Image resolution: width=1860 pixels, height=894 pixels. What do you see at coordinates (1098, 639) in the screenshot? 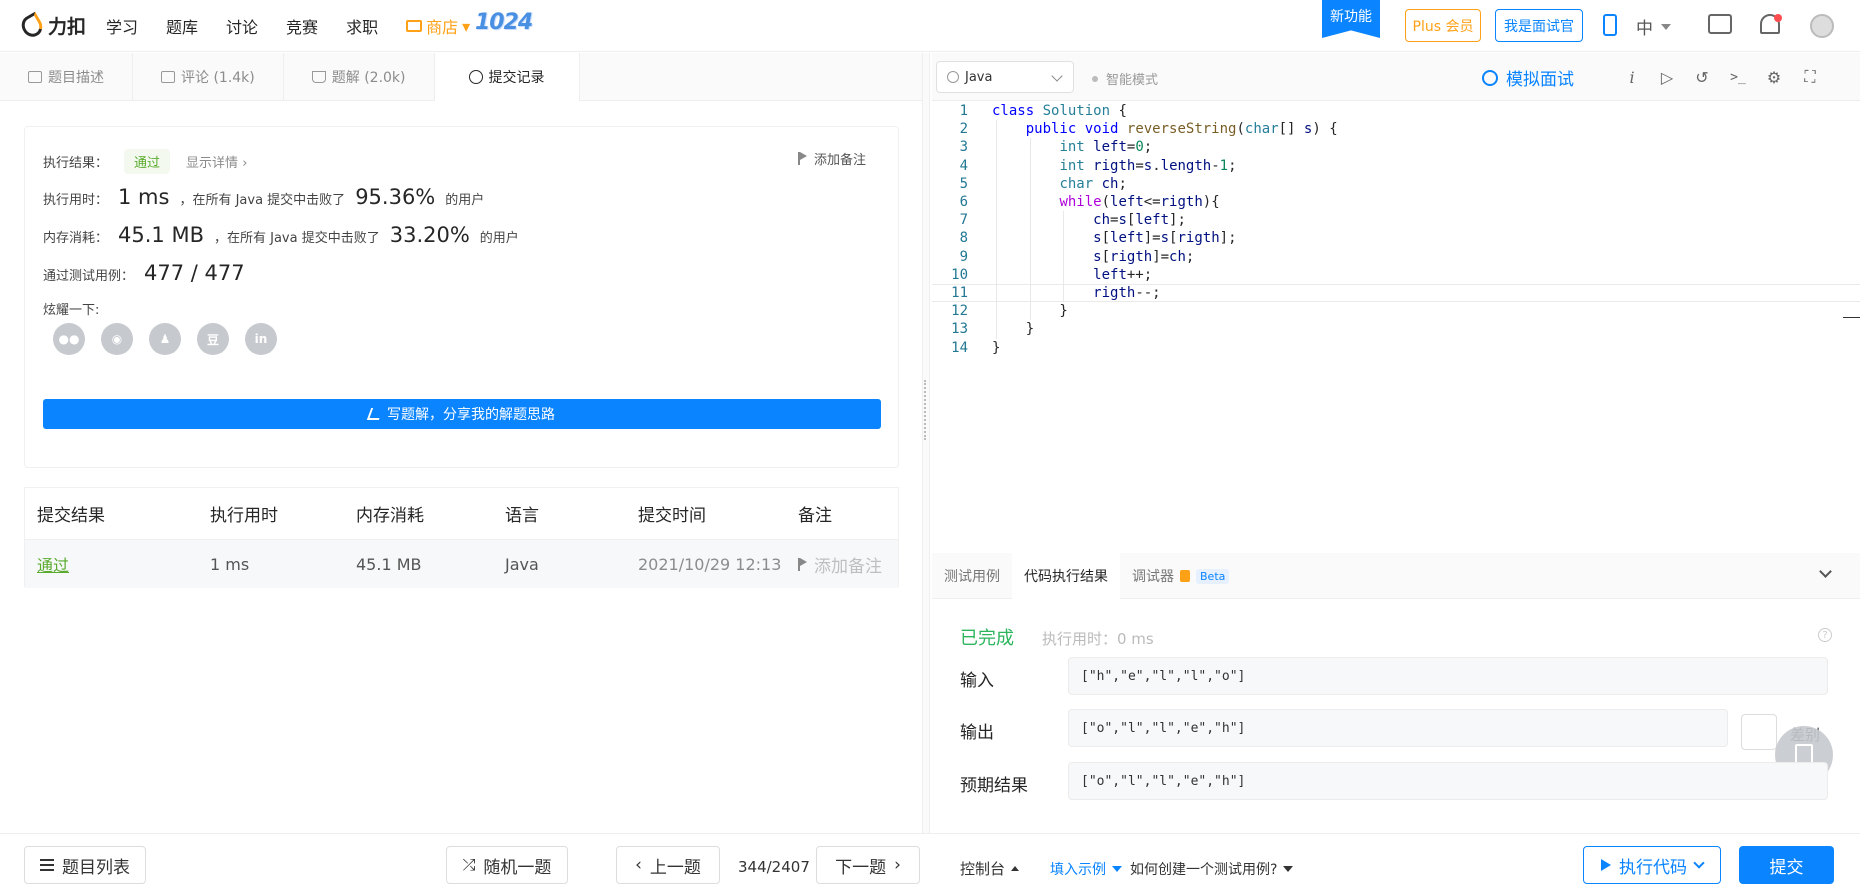
I see `run-runtime: 执行用时：0 ms` at bounding box center [1098, 639].